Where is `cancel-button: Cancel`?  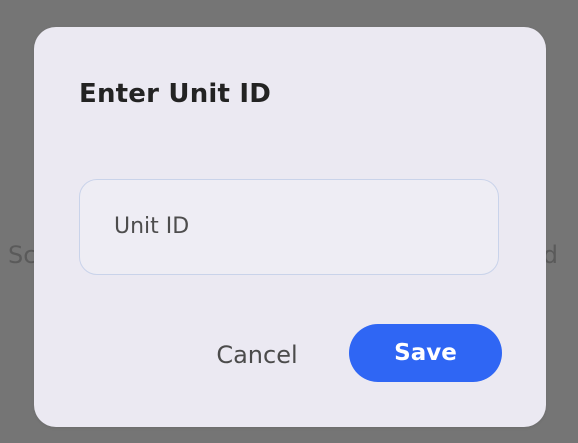 cancel-button: Cancel is located at coordinates (257, 355).